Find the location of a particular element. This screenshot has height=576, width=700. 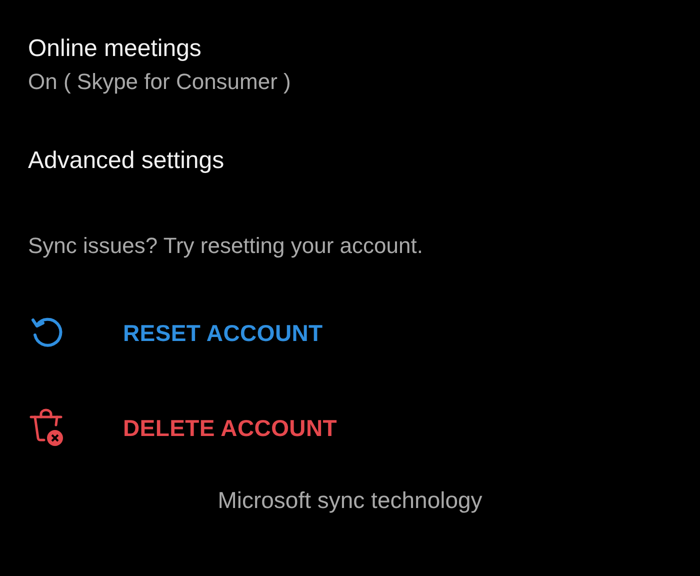

delete-account-button: DELETE ACCOUNT is located at coordinates (230, 428).